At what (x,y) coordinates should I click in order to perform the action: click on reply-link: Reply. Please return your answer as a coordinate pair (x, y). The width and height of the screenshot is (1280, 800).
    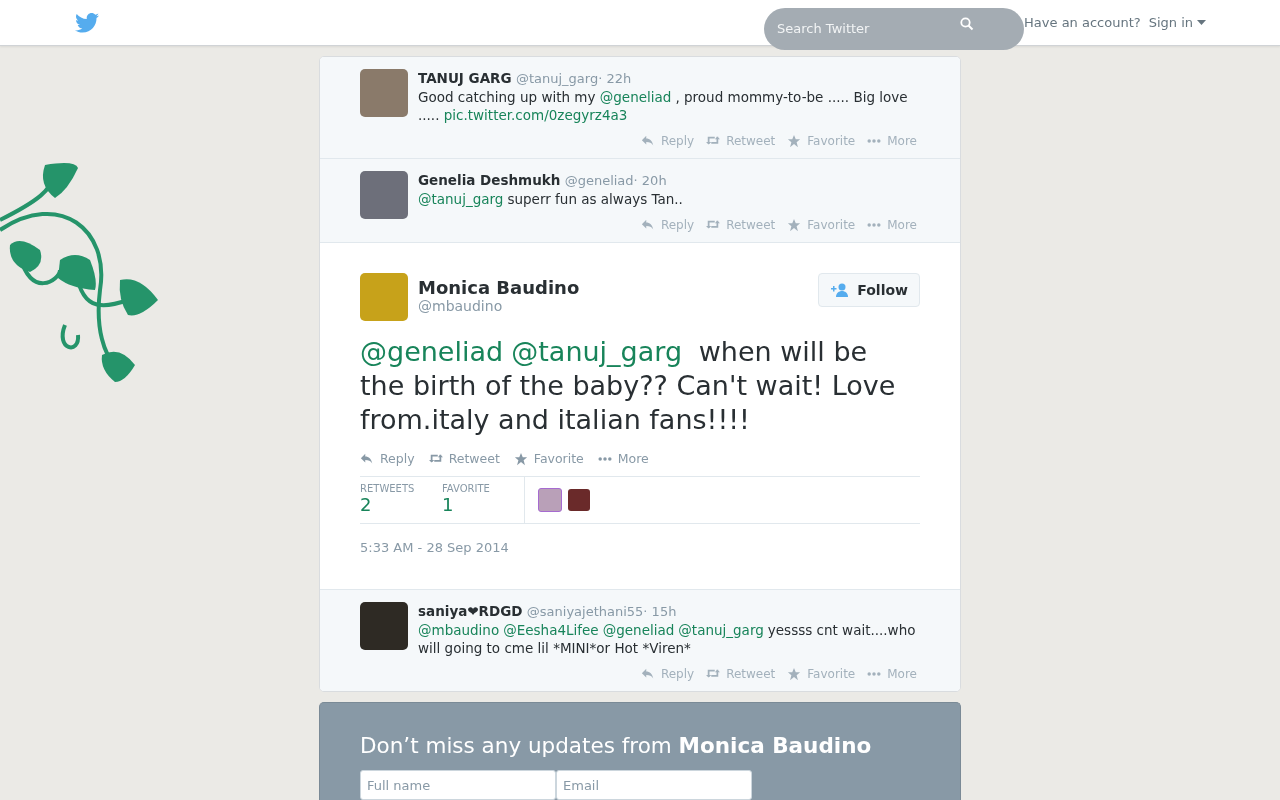
    Looking at the image, I should click on (387, 458).